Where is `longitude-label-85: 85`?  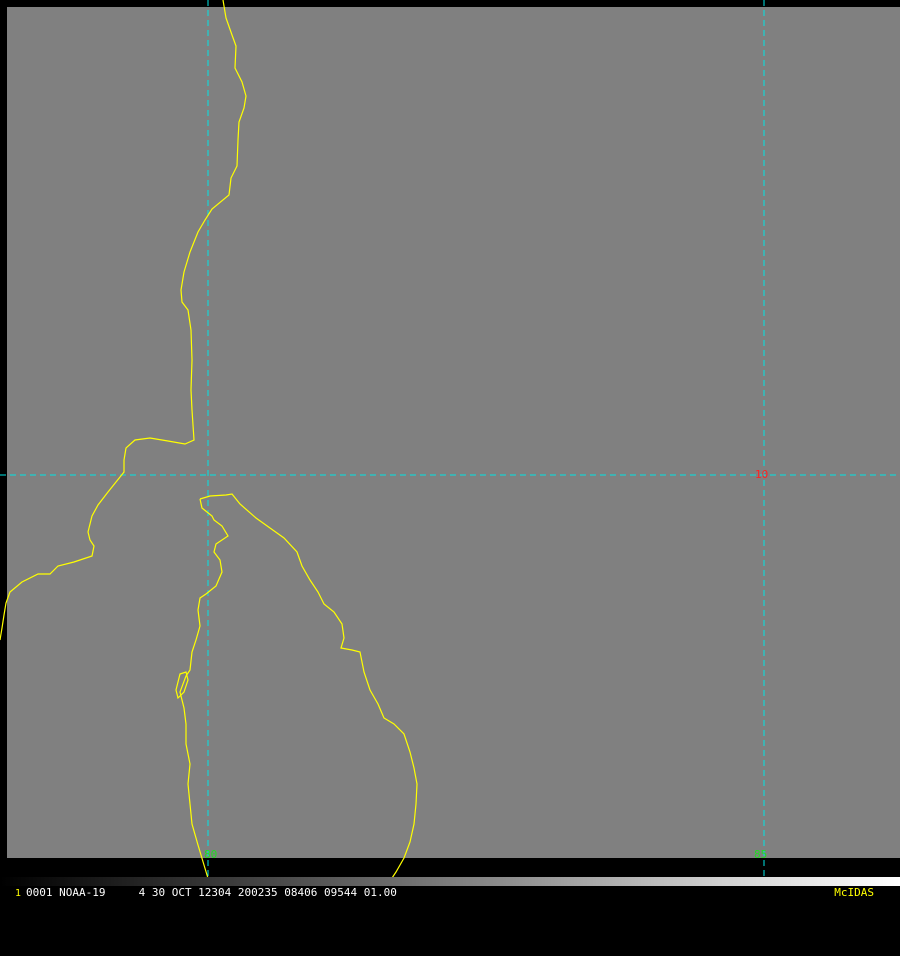
longitude-label-85: 85 is located at coordinates (760, 854).